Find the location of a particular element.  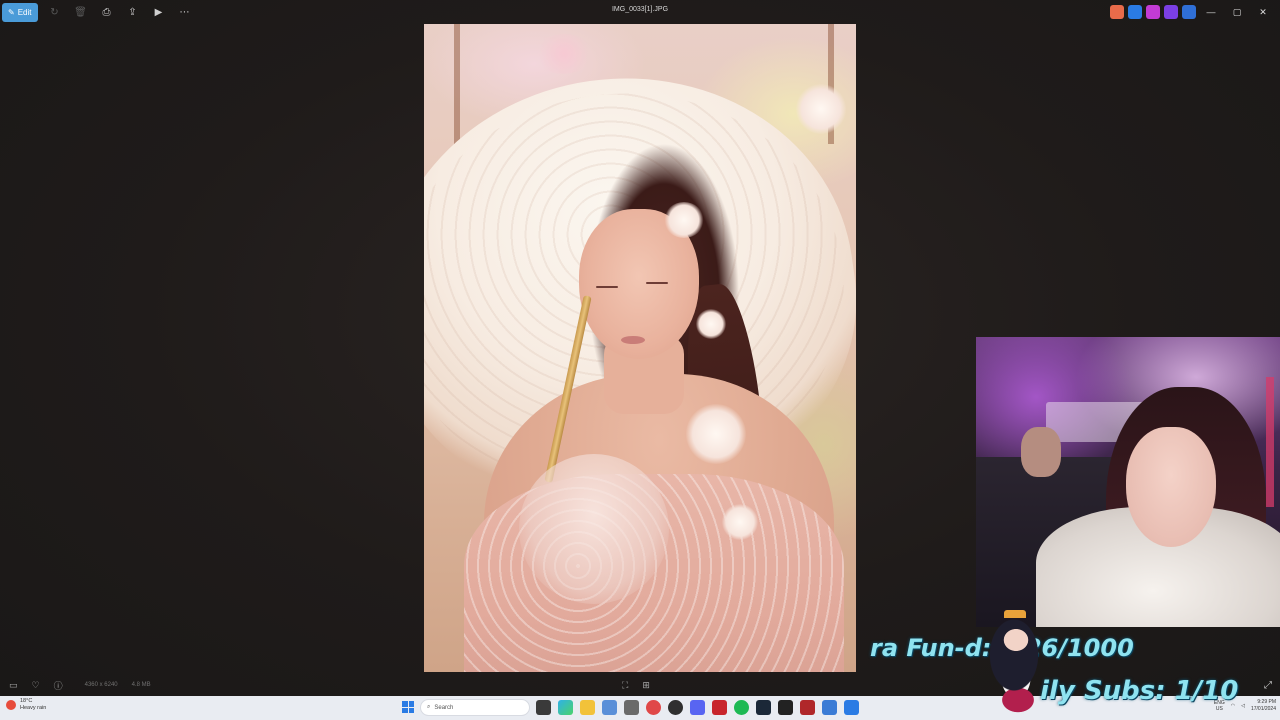

clock: 9:29 PM 17/01/2024 is located at coordinates (1263, 706).